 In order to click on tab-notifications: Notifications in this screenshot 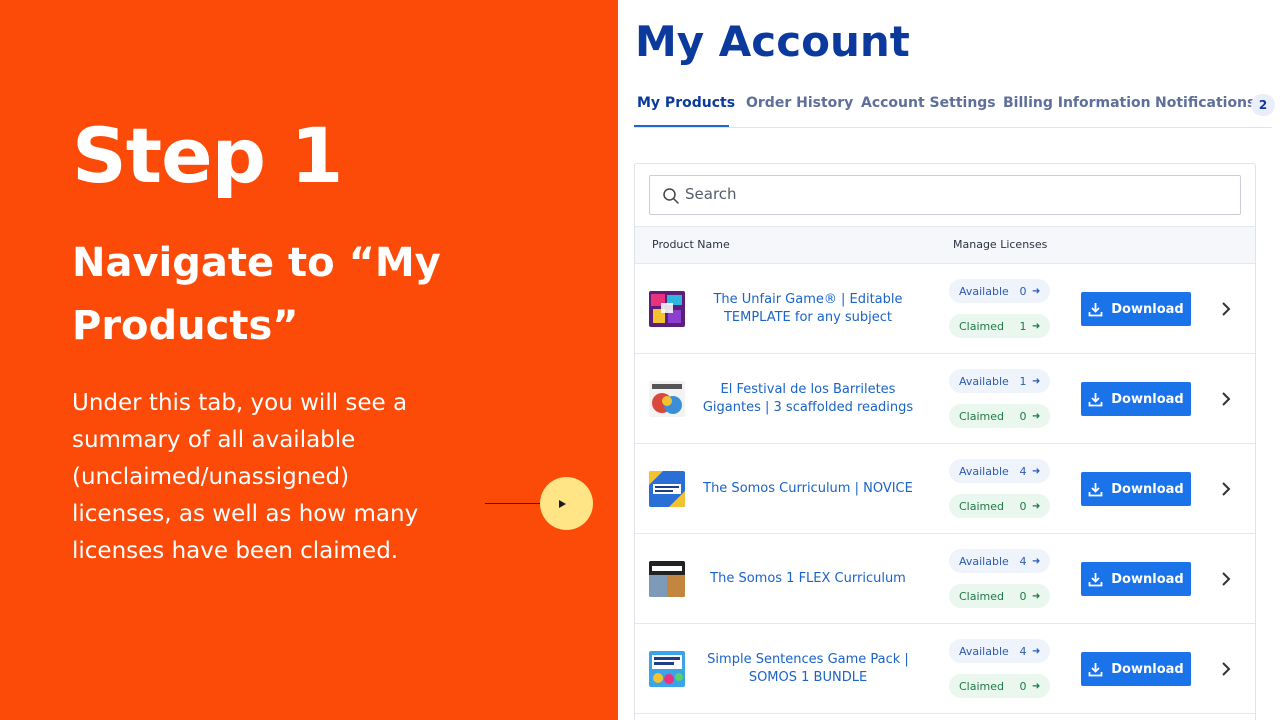, I will do `click(1205, 103)`.